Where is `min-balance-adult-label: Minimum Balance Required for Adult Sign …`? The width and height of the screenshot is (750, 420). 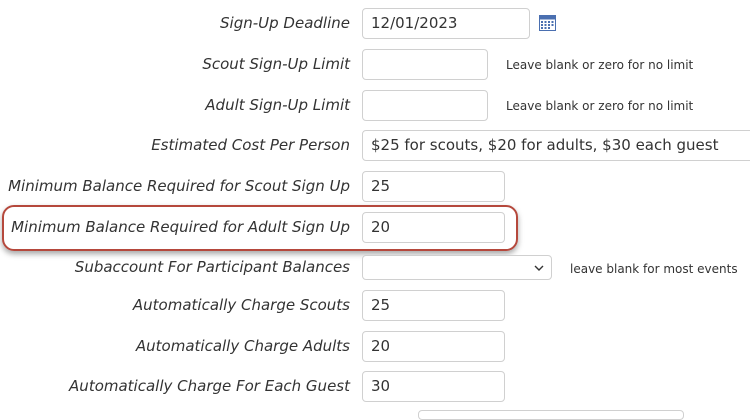
min-balance-adult-label: Minimum Balance Required for Adult Sign … is located at coordinates (180, 227).